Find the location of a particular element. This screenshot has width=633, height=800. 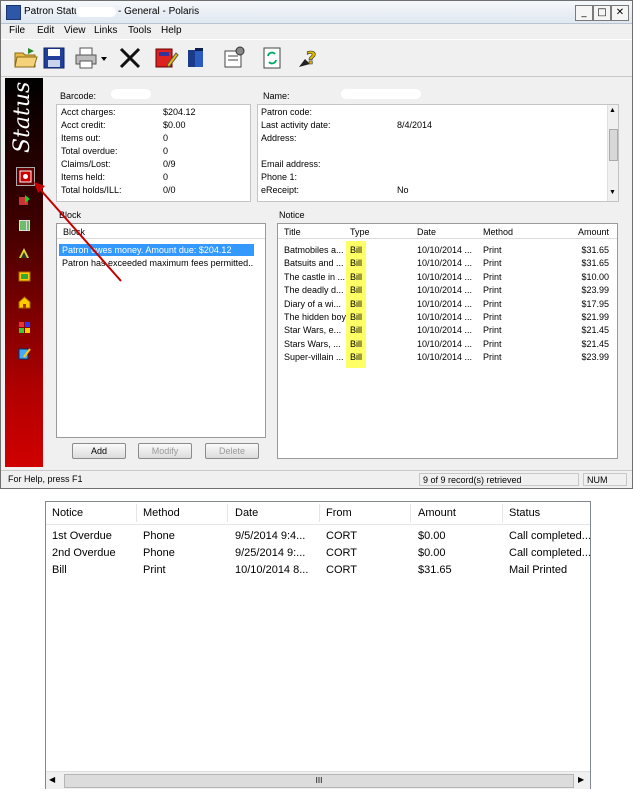

claims-icon is located at coordinates (24, 252).